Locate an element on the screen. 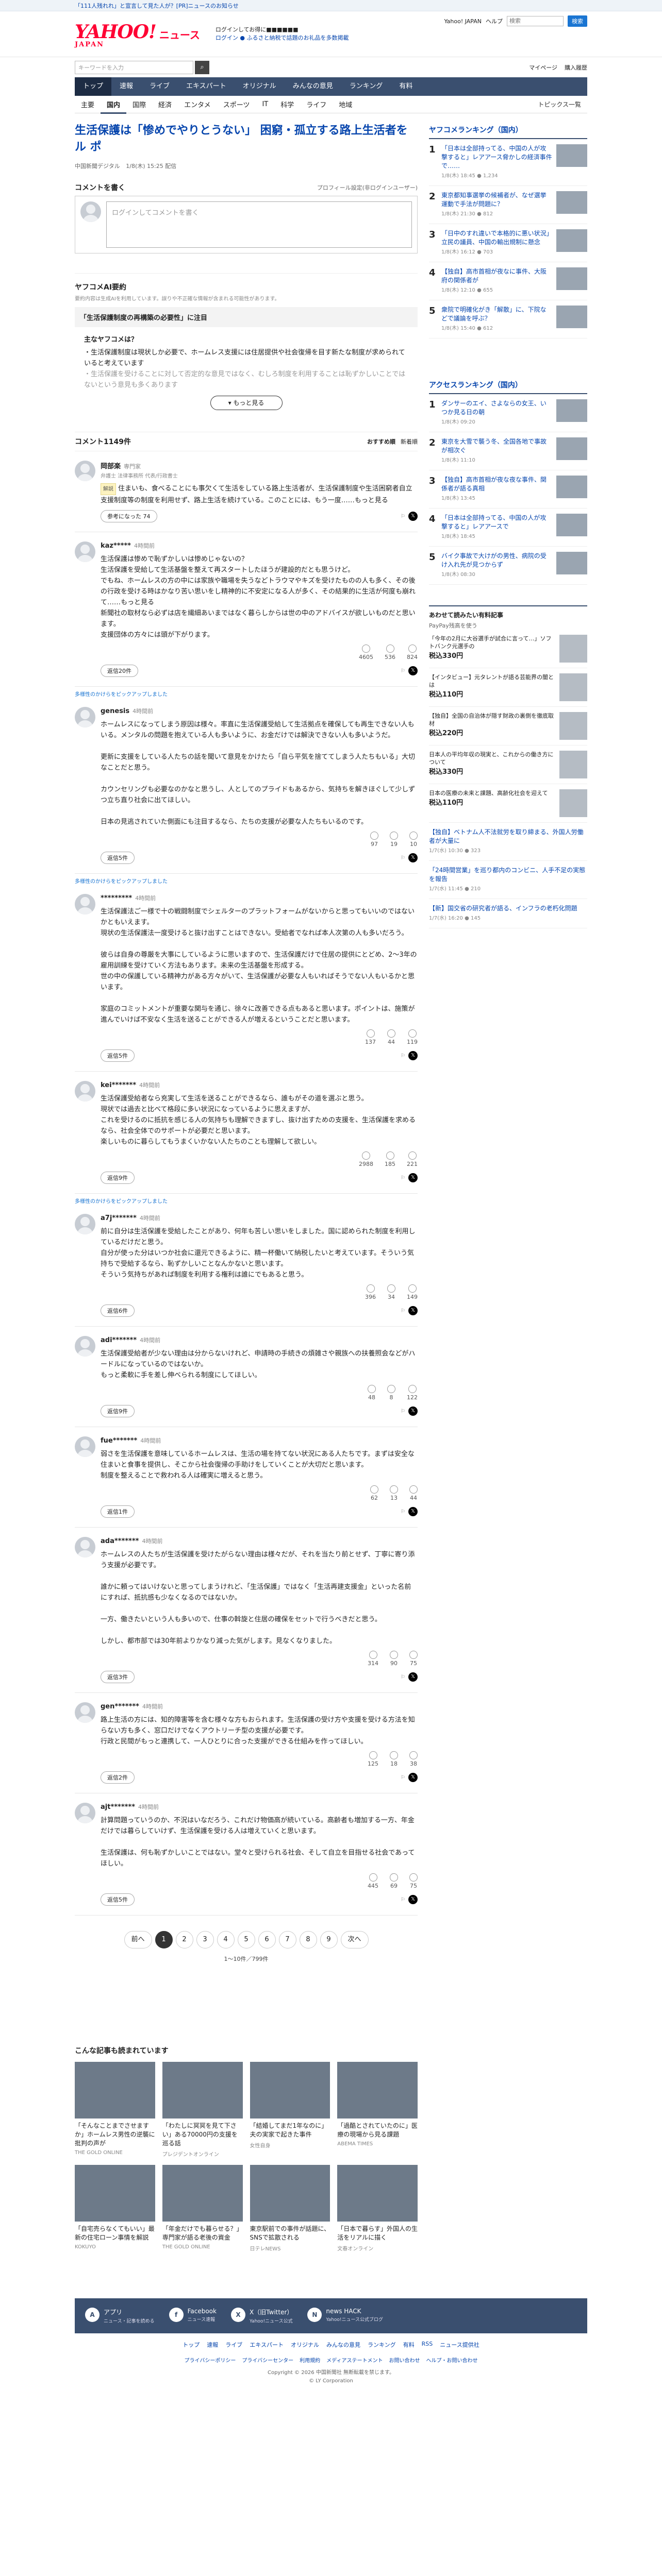 This screenshot has height=2576, width=662. commenter-name: adi******* 4時間前 is located at coordinates (259, 1340).